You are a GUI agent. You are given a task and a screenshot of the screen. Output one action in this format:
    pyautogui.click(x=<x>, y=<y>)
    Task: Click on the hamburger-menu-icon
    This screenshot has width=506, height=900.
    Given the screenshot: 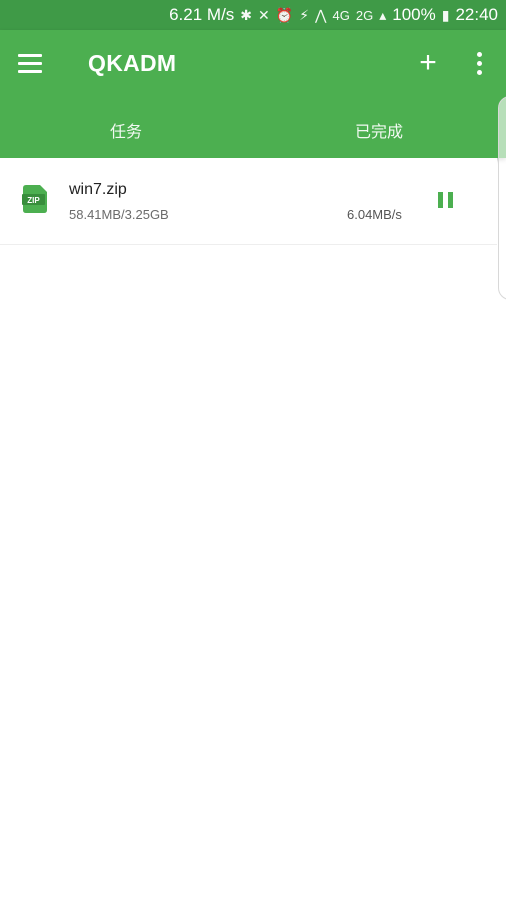 What is the action you would take?
    pyautogui.click(x=30, y=64)
    